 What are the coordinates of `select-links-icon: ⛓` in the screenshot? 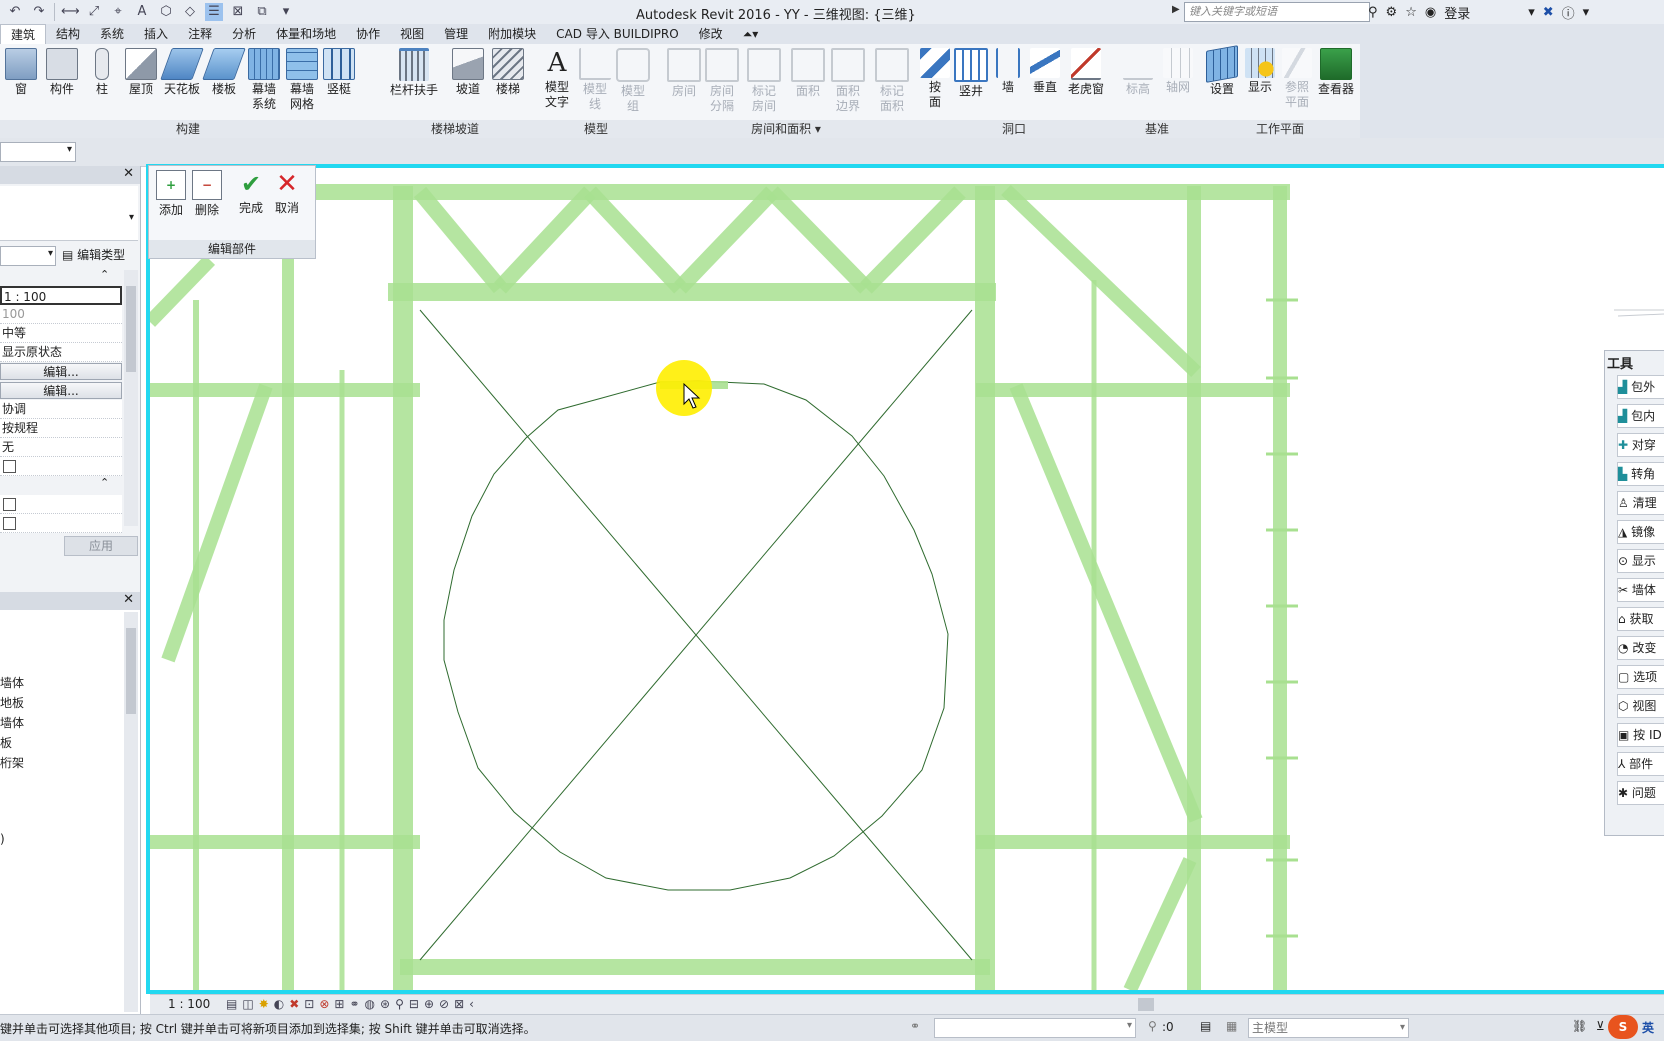 It's located at (1579, 1026).